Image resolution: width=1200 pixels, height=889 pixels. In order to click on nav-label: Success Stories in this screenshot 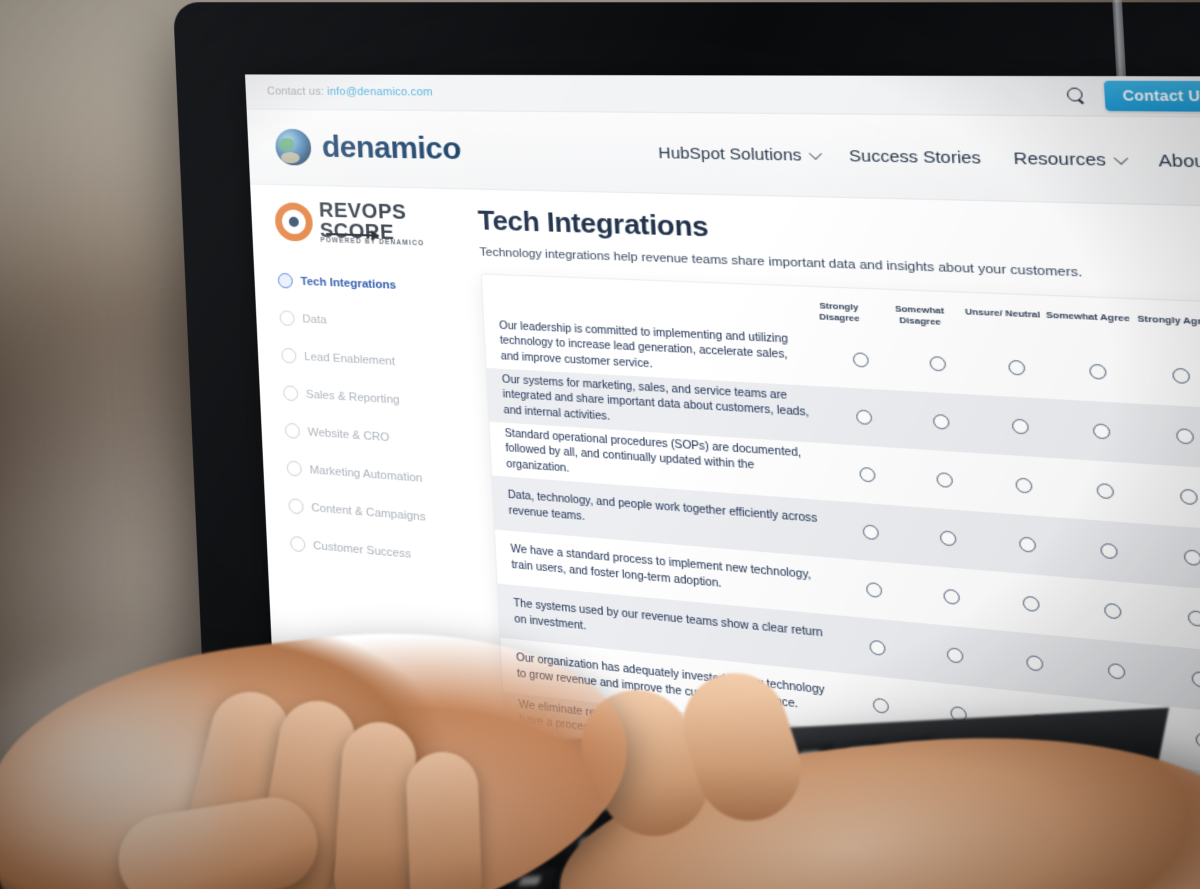, I will do `click(915, 157)`.